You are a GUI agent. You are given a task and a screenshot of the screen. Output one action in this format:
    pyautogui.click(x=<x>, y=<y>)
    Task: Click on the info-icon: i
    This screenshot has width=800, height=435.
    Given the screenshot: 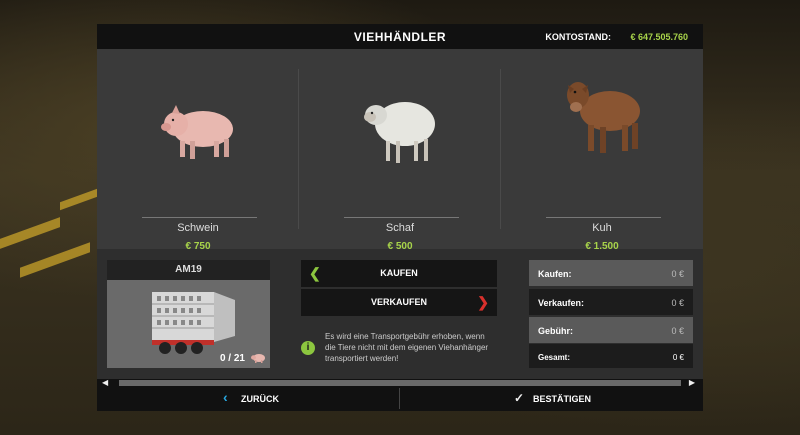 What is the action you would take?
    pyautogui.click(x=308, y=348)
    